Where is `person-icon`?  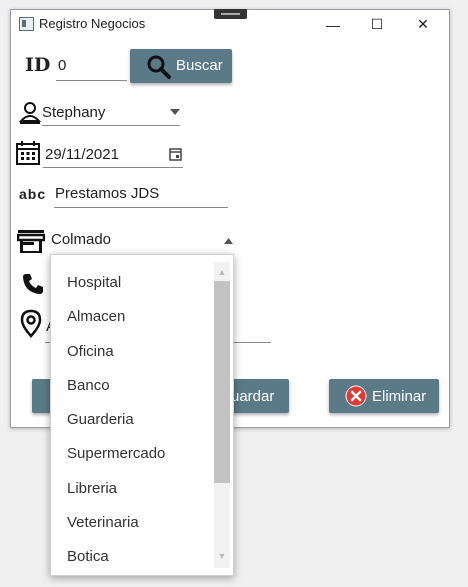
person-icon is located at coordinates (30, 113).